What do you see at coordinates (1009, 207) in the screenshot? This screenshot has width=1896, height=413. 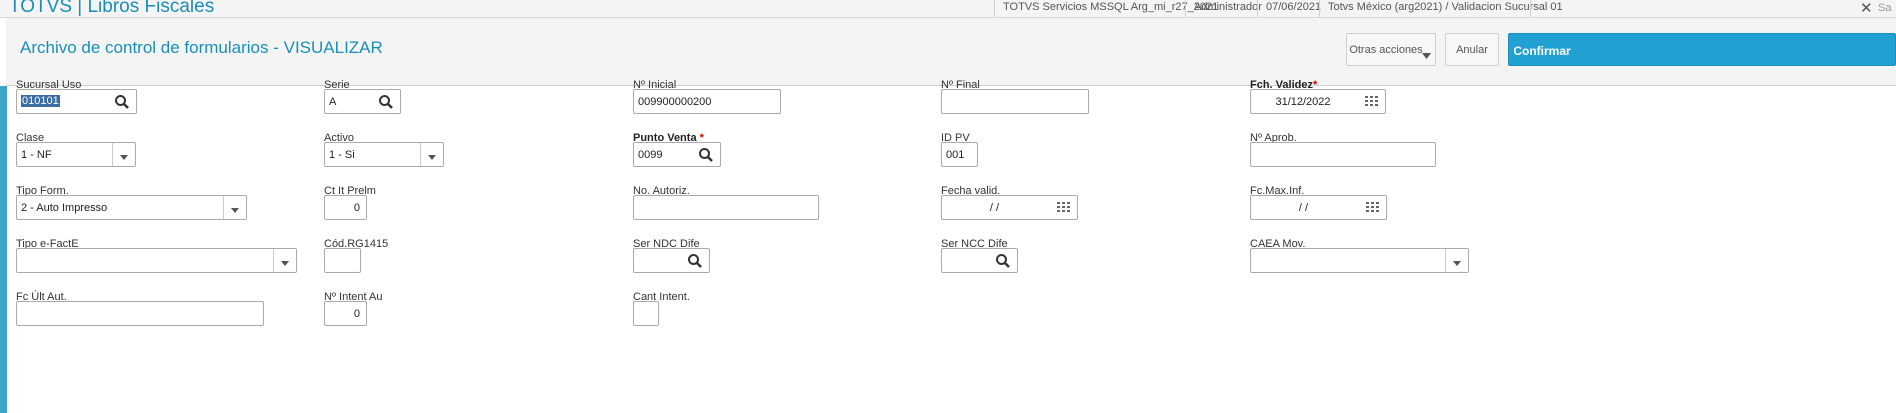 I see `fecha-valid-input: / /` at bounding box center [1009, 207].